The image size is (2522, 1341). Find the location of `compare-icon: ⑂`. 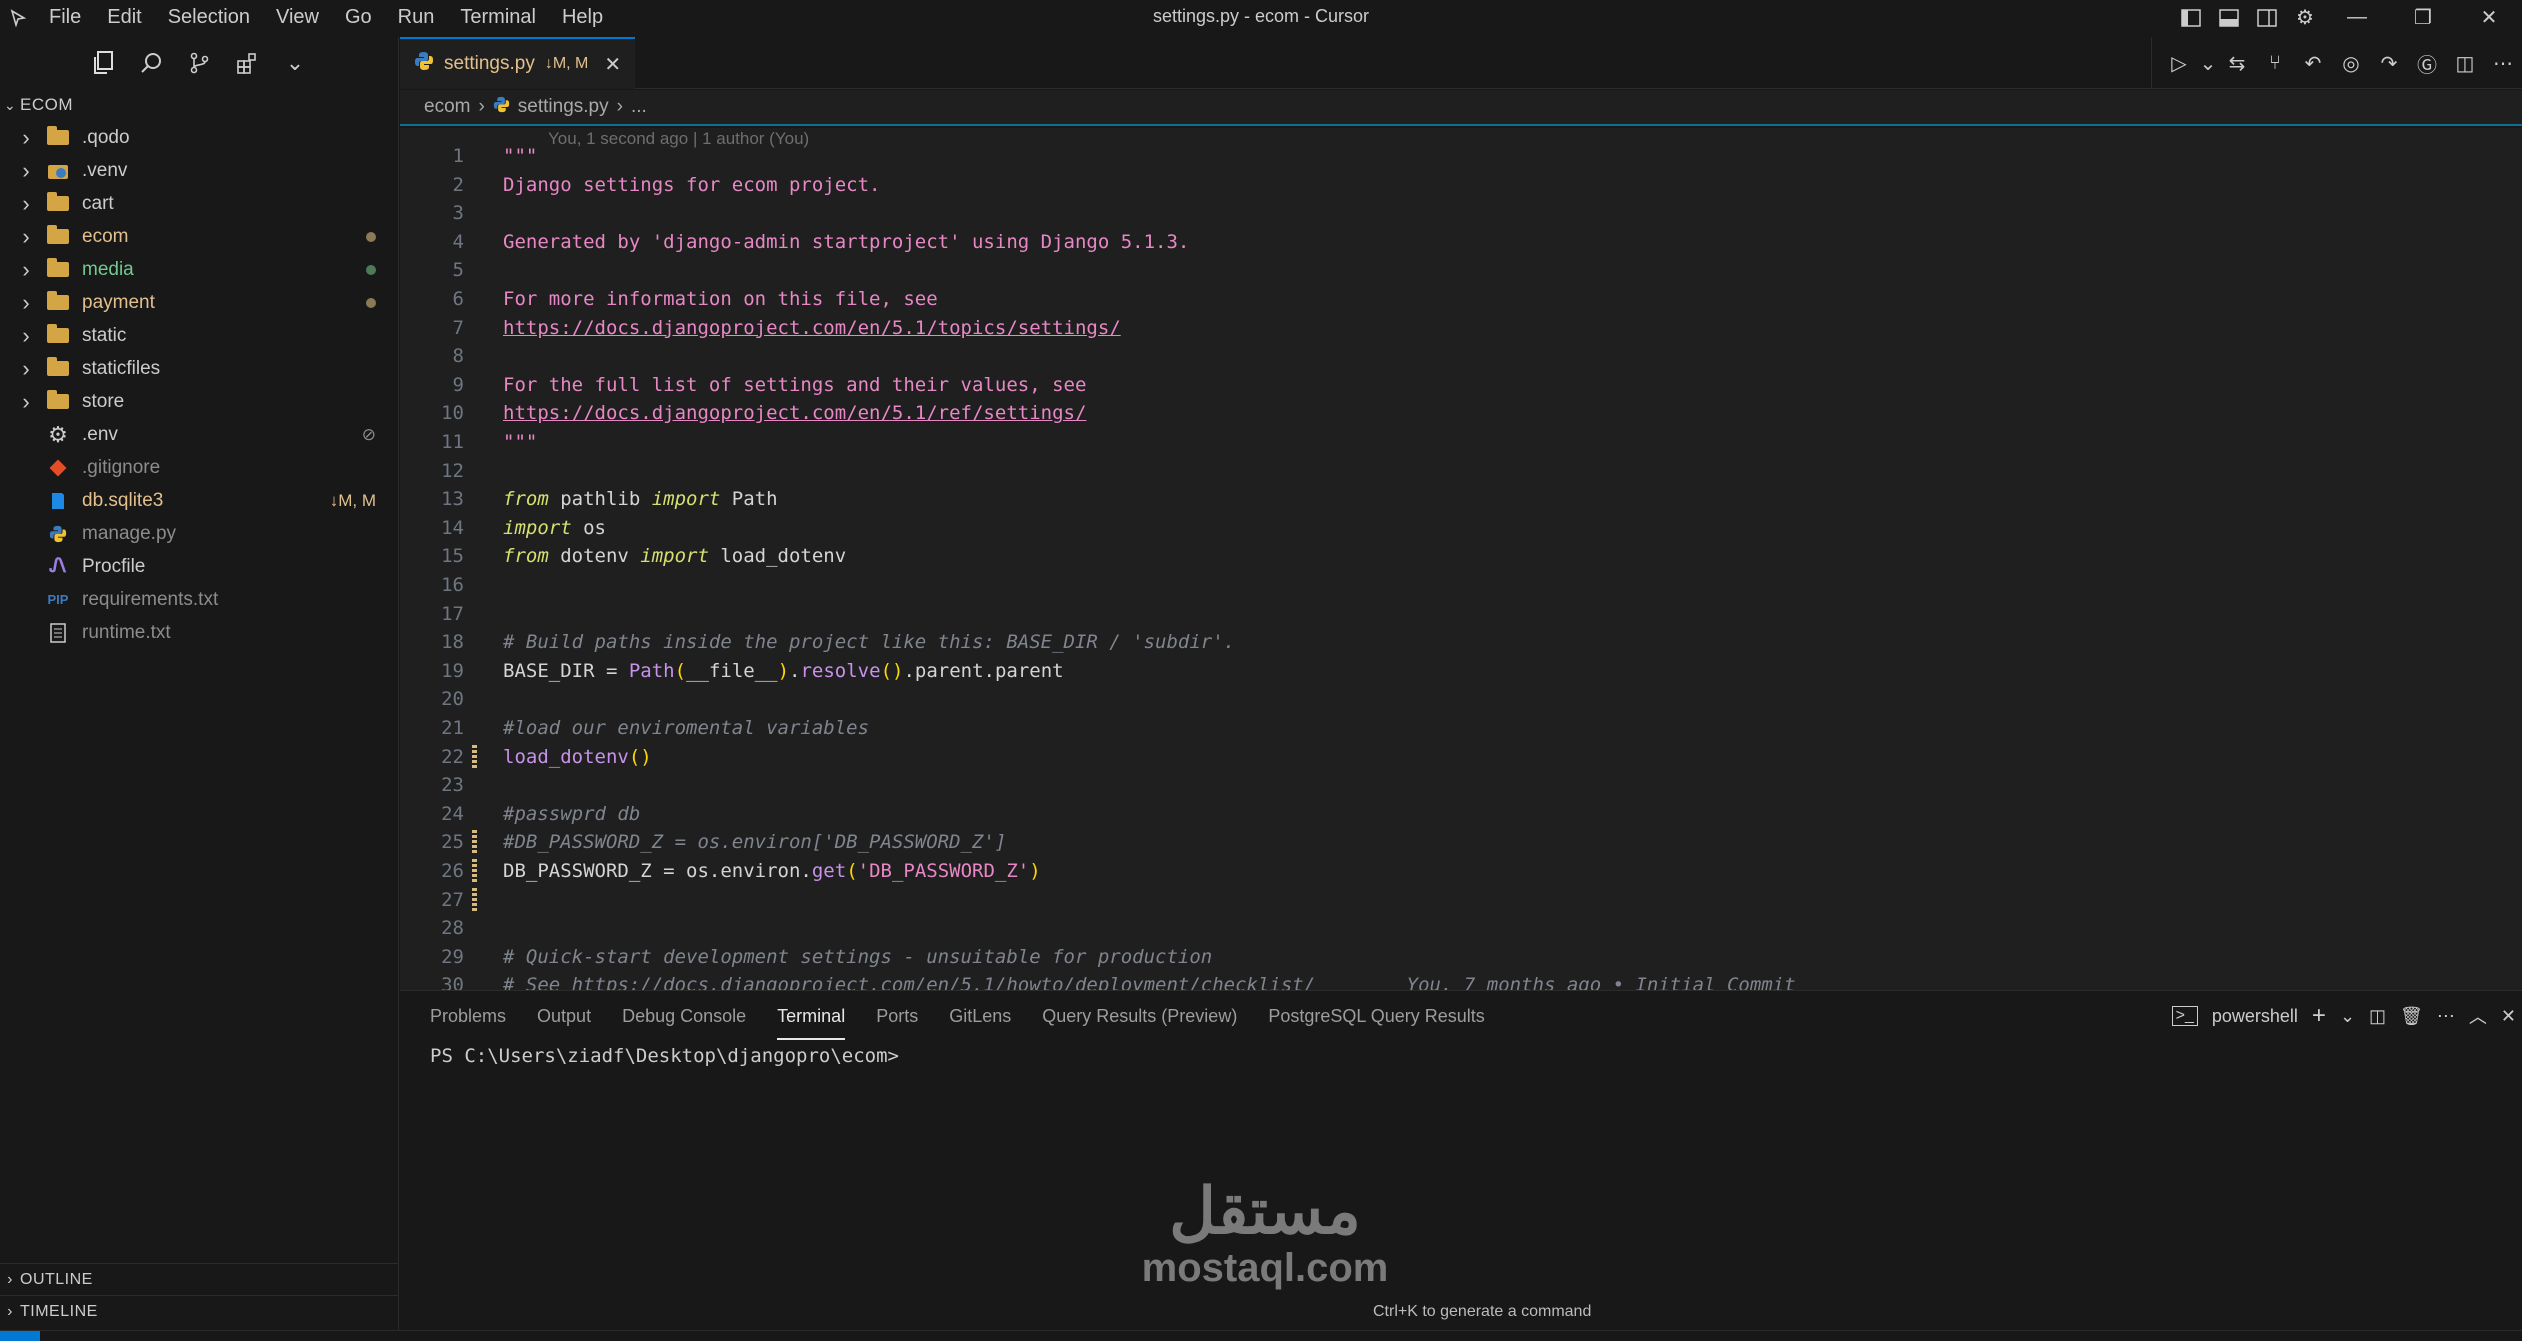

compare-icon: ⑂ is located at coordinates (2275, 63).